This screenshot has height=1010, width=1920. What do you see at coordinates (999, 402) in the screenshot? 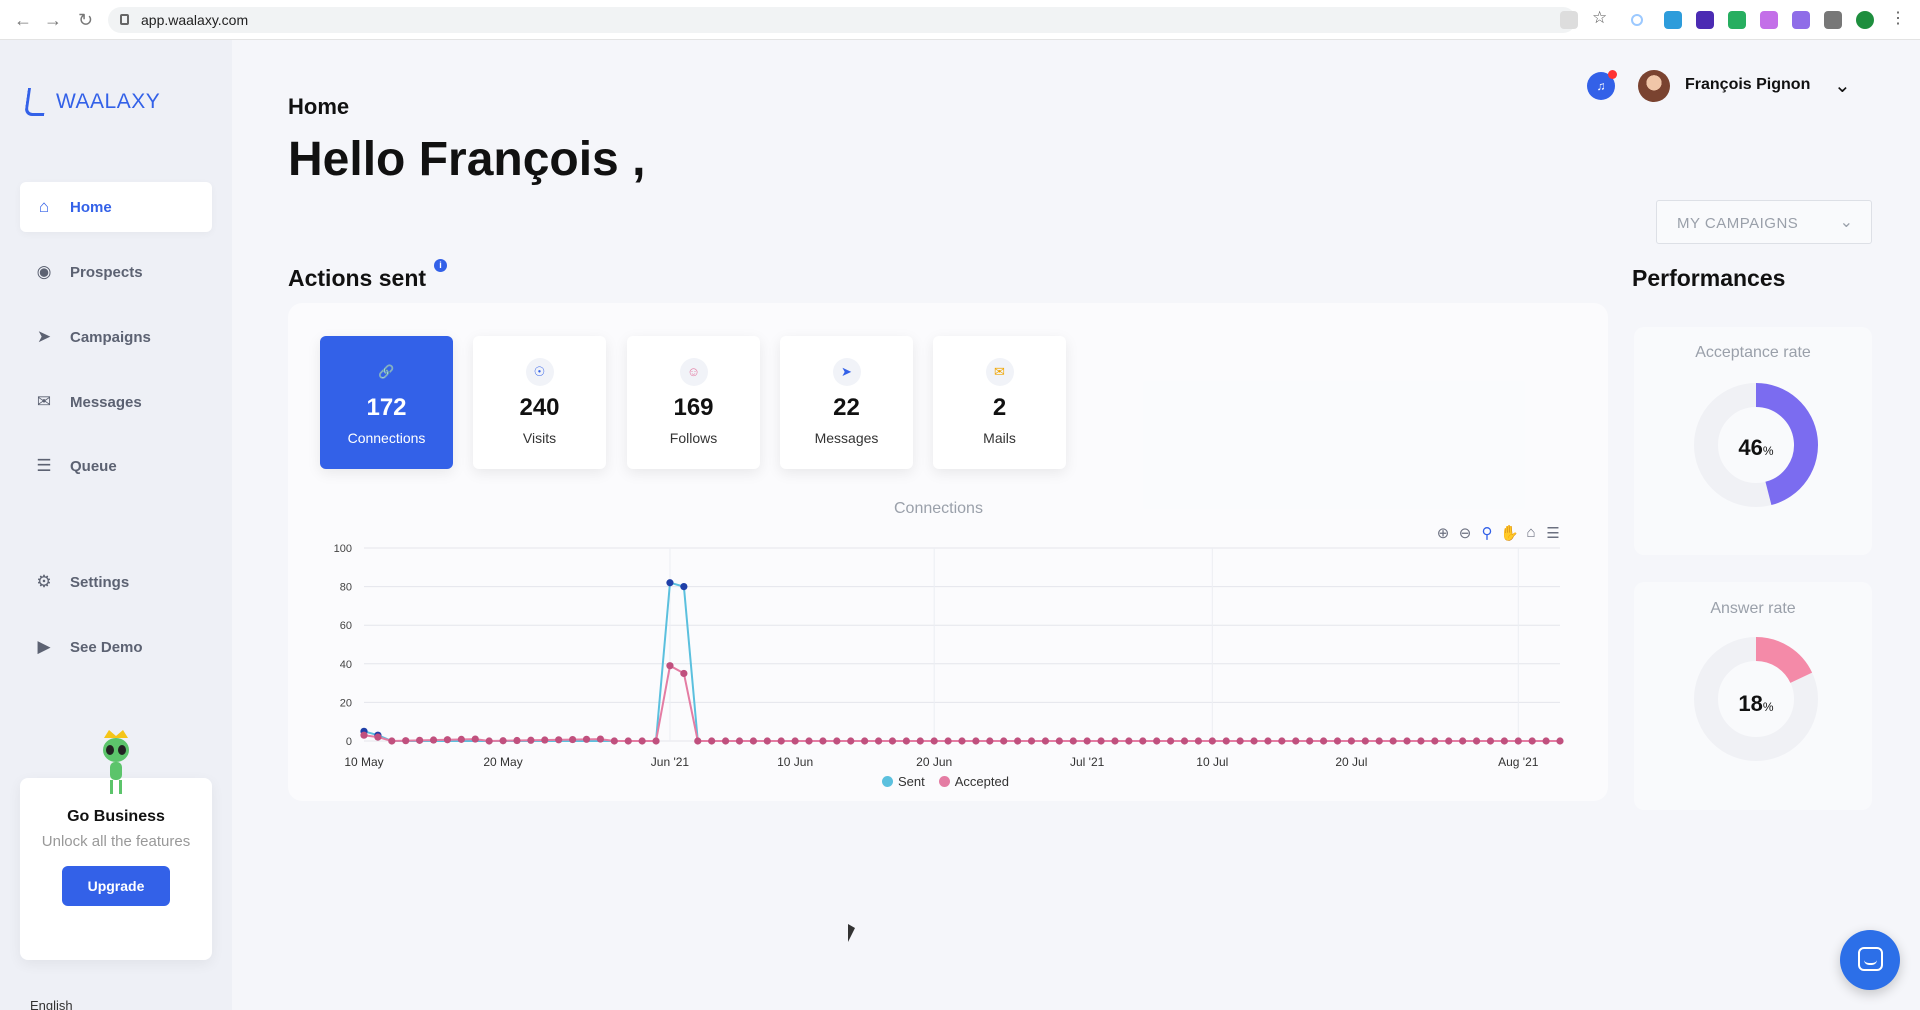
I see `action-card-mails: ✉ 2 Mails` at bounding box center [999, 402].